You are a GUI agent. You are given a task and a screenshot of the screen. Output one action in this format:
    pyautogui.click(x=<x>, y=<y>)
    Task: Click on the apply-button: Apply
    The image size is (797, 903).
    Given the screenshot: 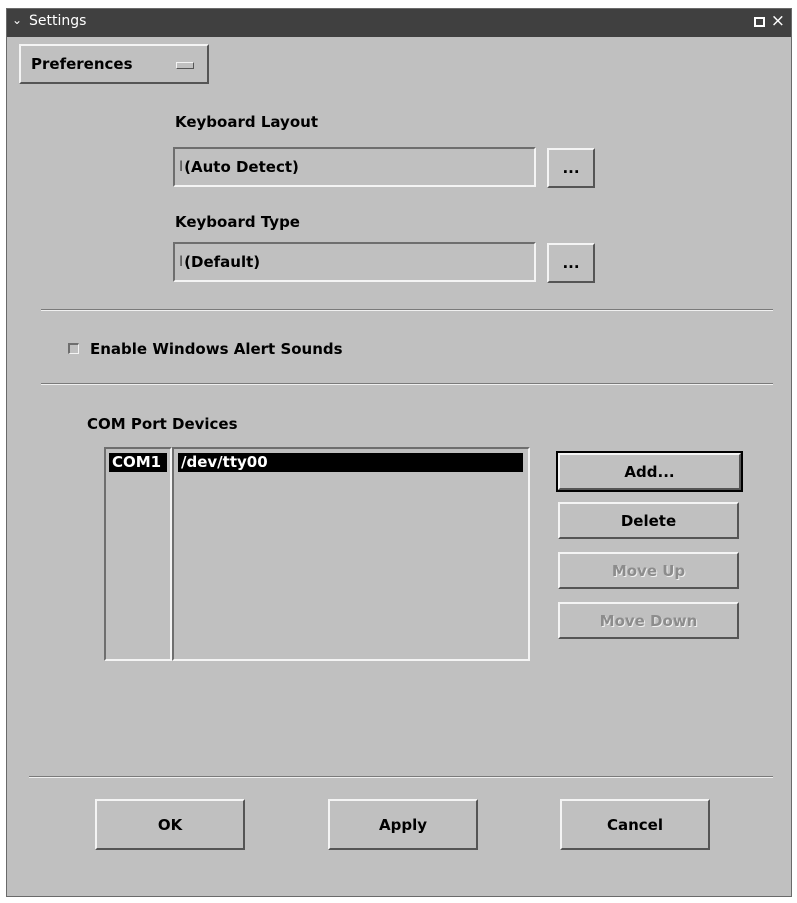 What is the action you would take?
    pyautogui.click(x=403, y=824)
    